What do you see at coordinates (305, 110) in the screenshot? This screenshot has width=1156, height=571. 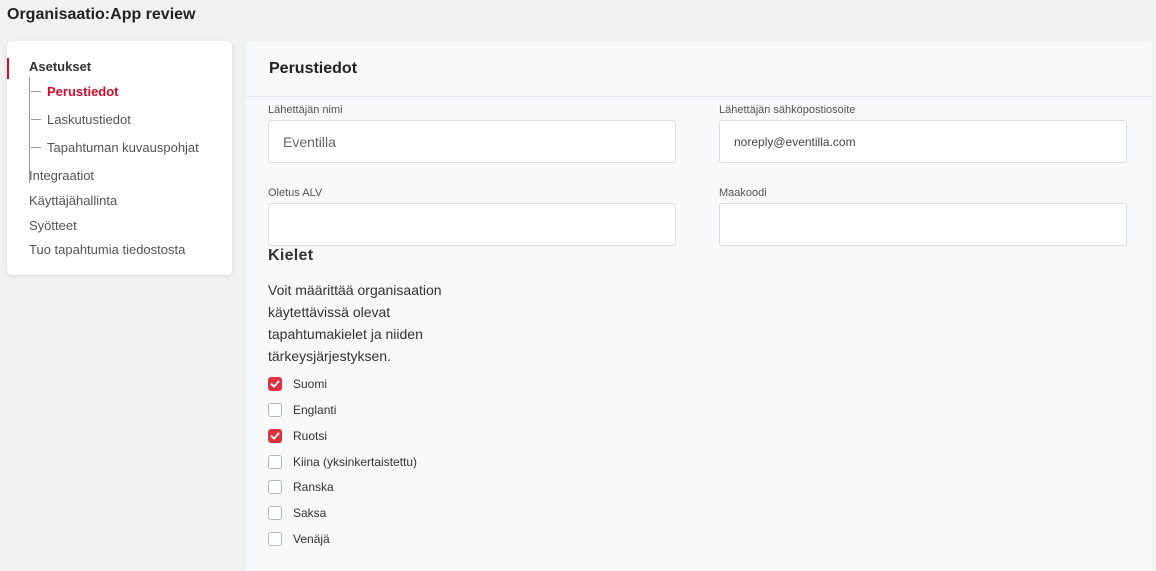 I see `sender-name-label: Lähettäjän nimi` at bounding box center [305, 110].